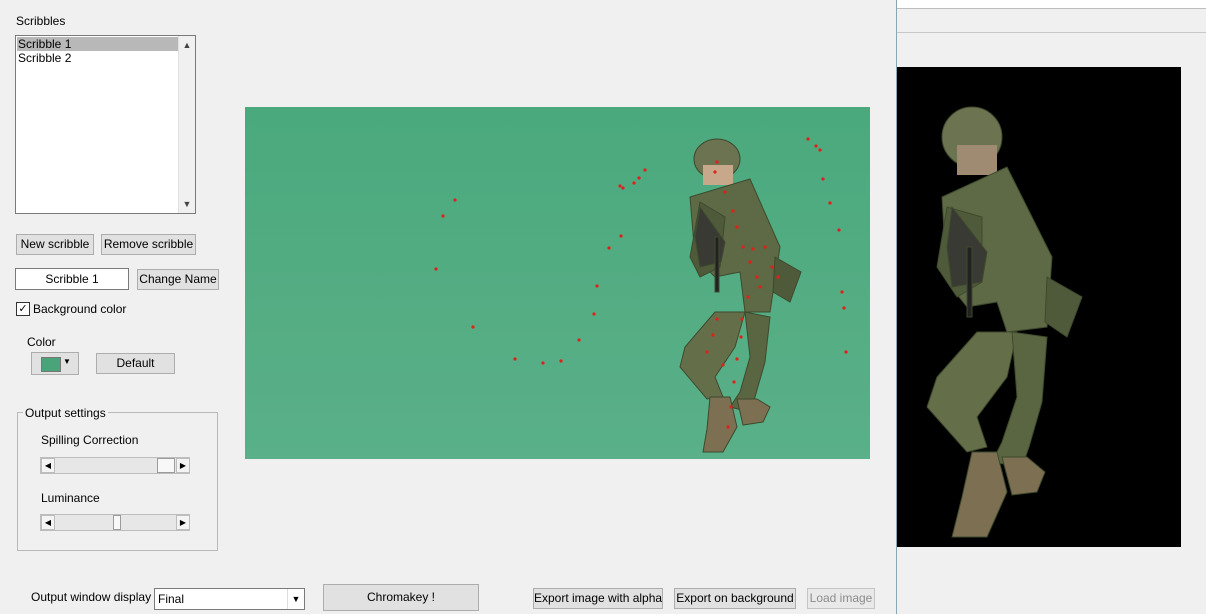 The image size is (1206, 614). What do you see at coordinates (178, 279) in the screenshot?
I see `change-name-button: Change Name` at bounding box center [178, 279].